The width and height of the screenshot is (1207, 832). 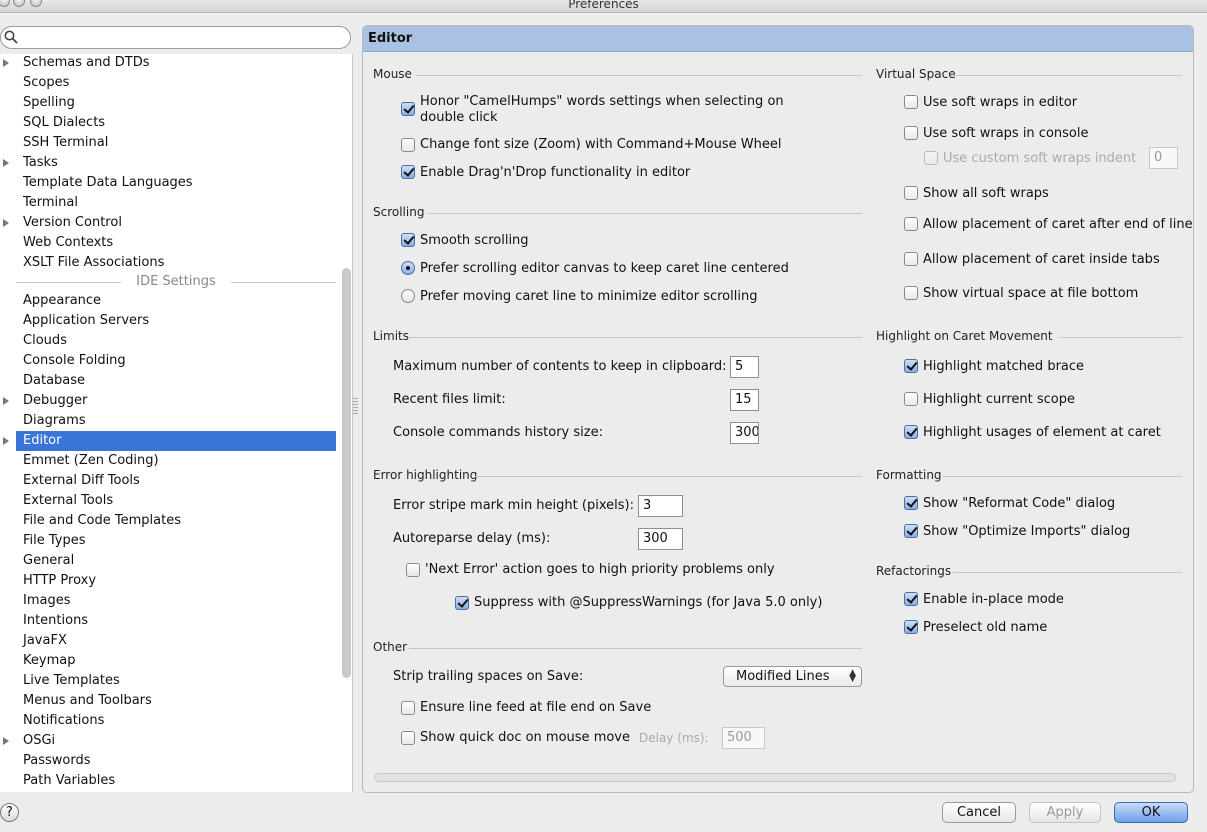 I want to click on tree-item-general: General, so click(x=168, y=561).